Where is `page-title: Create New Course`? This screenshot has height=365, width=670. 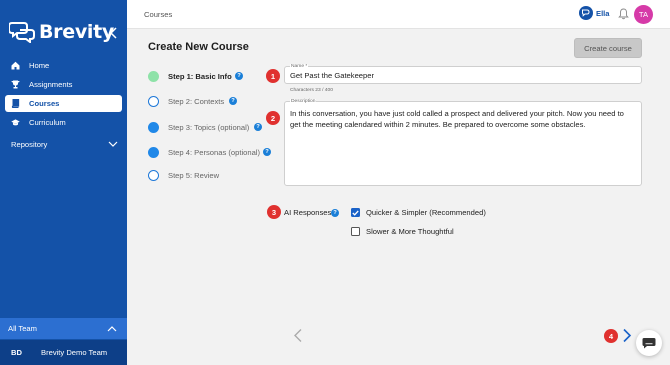 page-title: Create New Course is located at coordinates (198, 47).